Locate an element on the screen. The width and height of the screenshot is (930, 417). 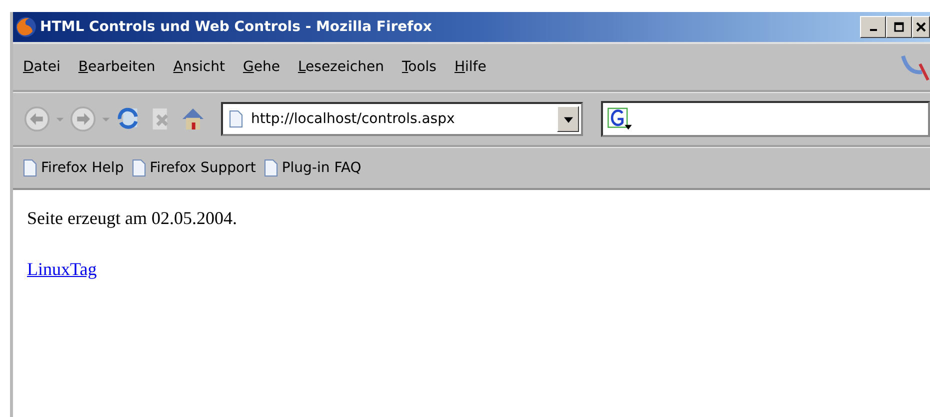
search-field is located at coordinates (765, 119).